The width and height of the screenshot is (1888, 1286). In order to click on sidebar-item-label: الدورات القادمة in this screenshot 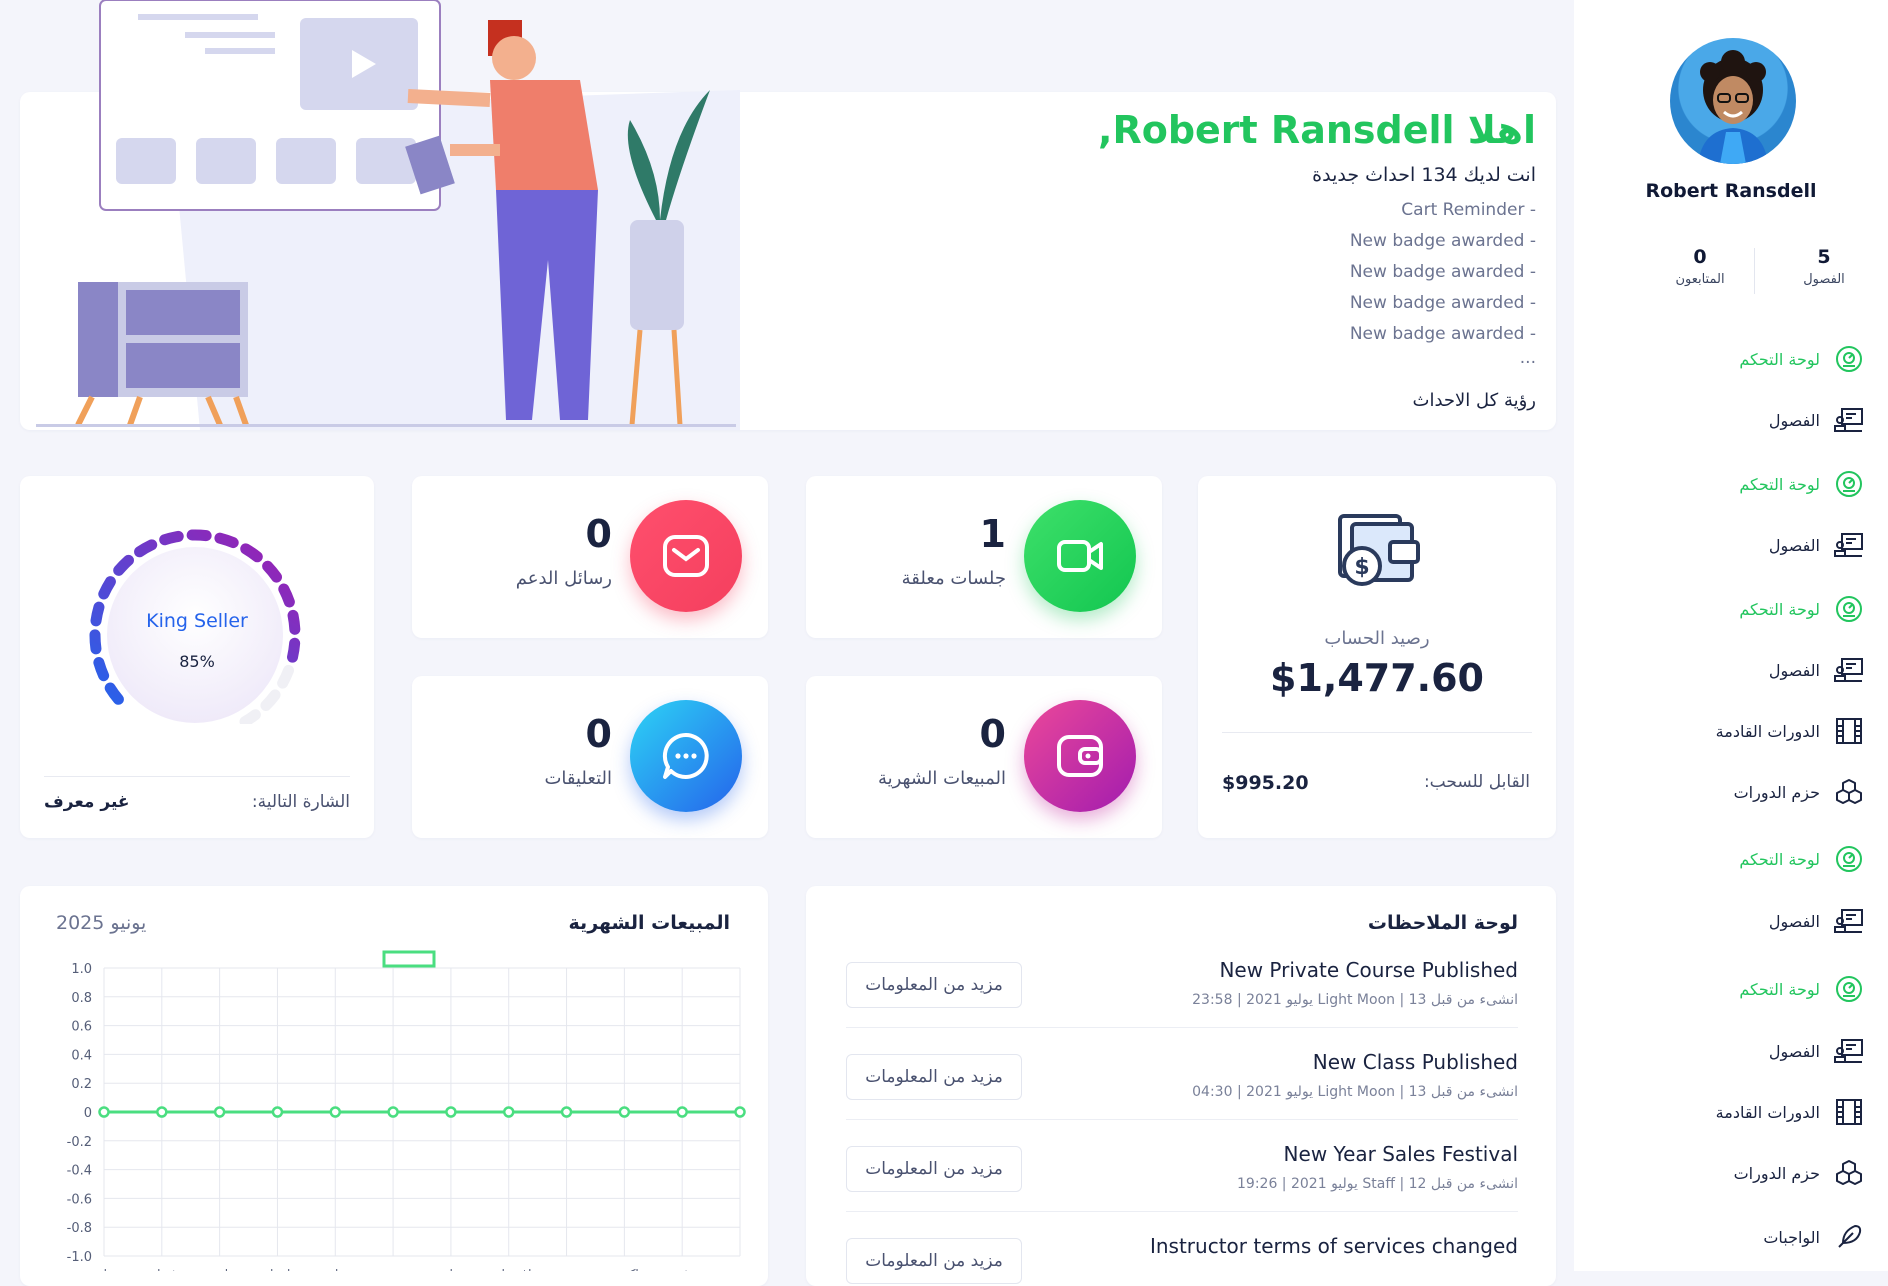, I will do `click(1767, 731)`.